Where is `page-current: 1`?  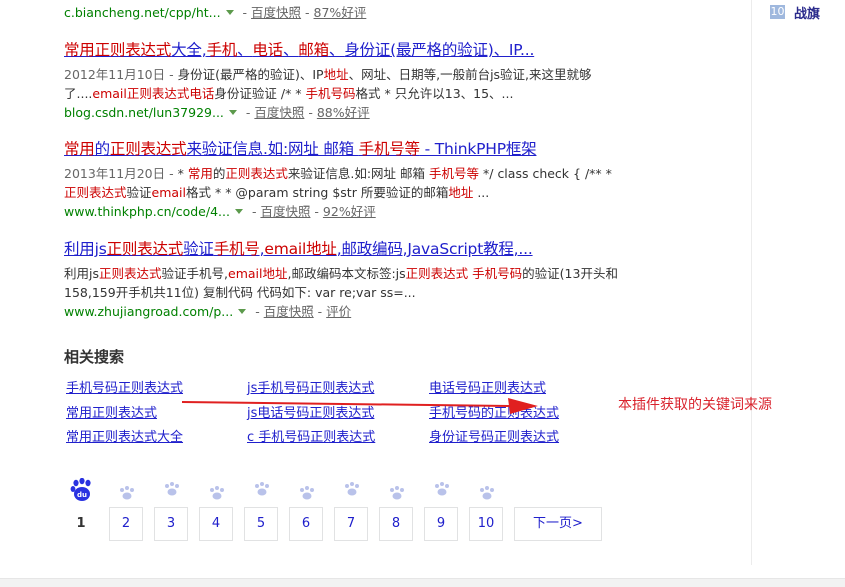 page-current: 1 is located at coordinates (81, 523).